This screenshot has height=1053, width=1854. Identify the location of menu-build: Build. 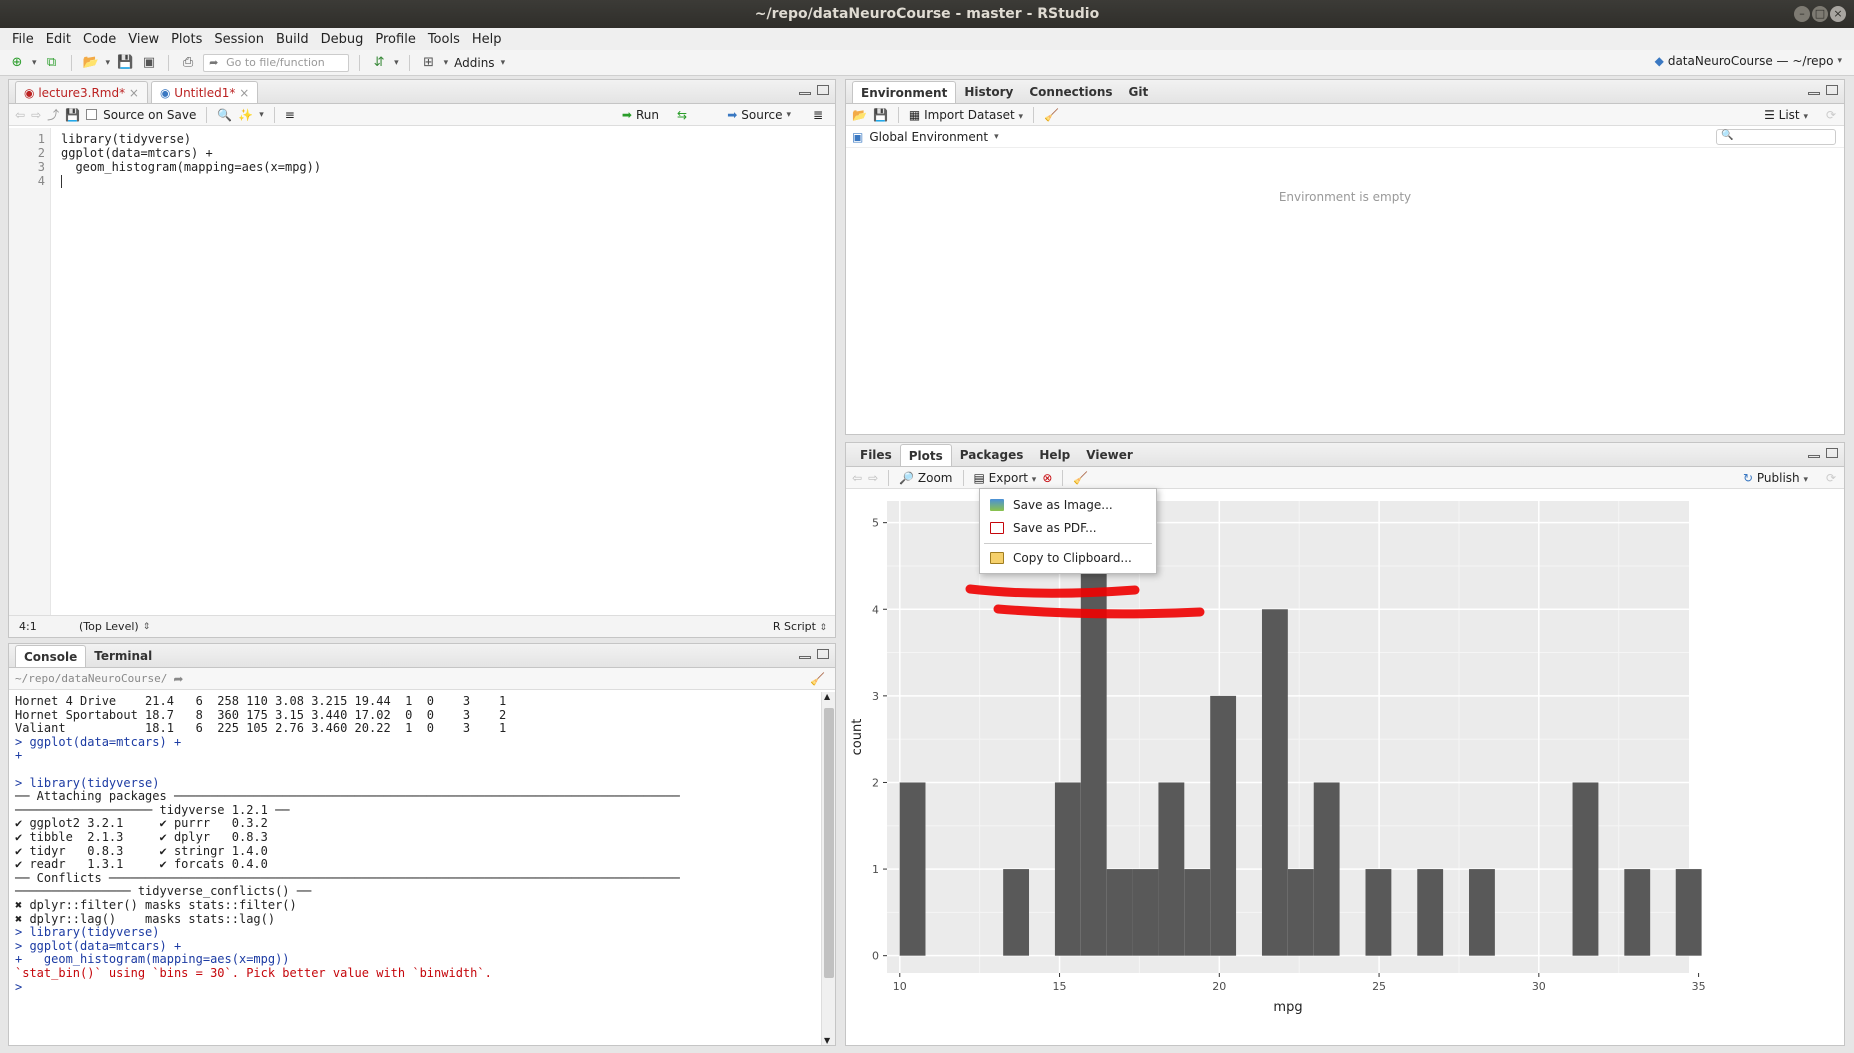
(292, 39).